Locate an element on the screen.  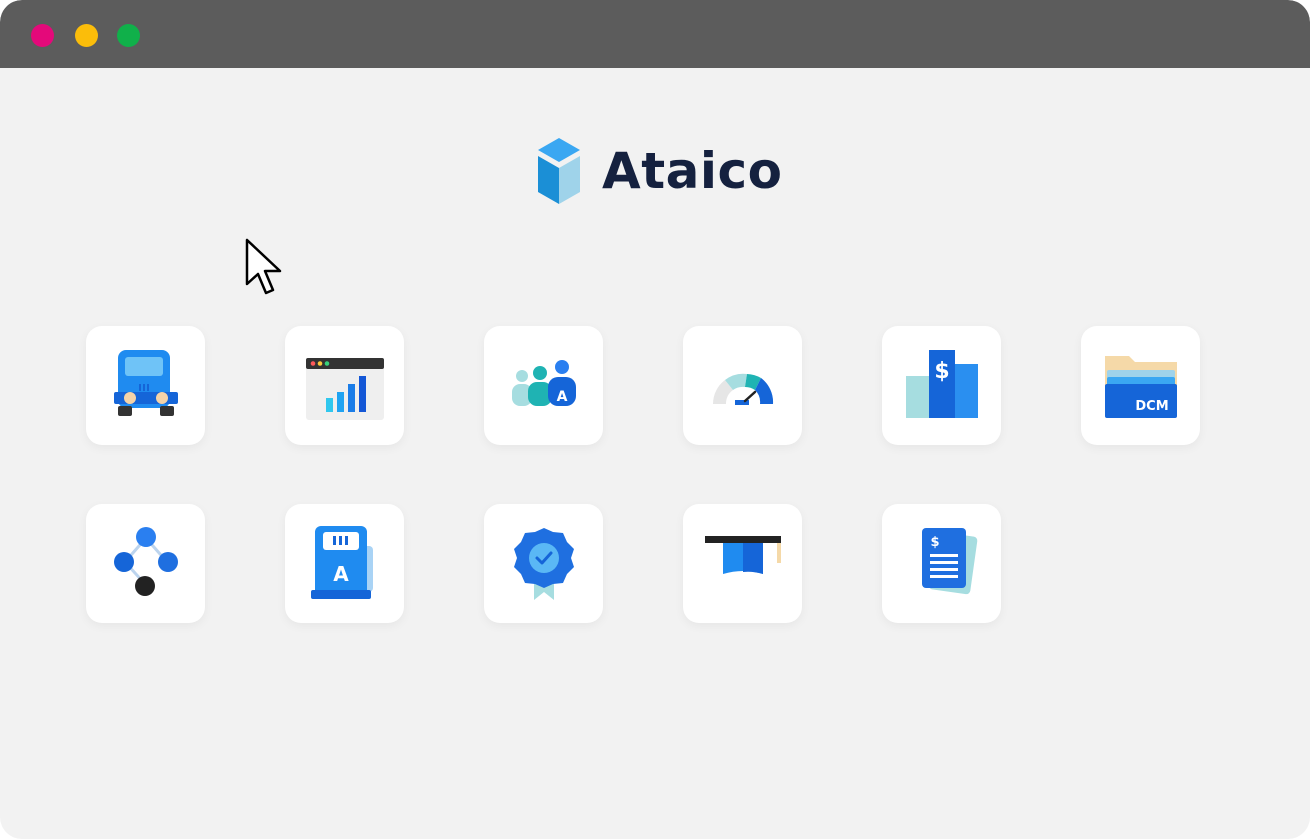
app-tile-network is located at coordinates (145, 563).